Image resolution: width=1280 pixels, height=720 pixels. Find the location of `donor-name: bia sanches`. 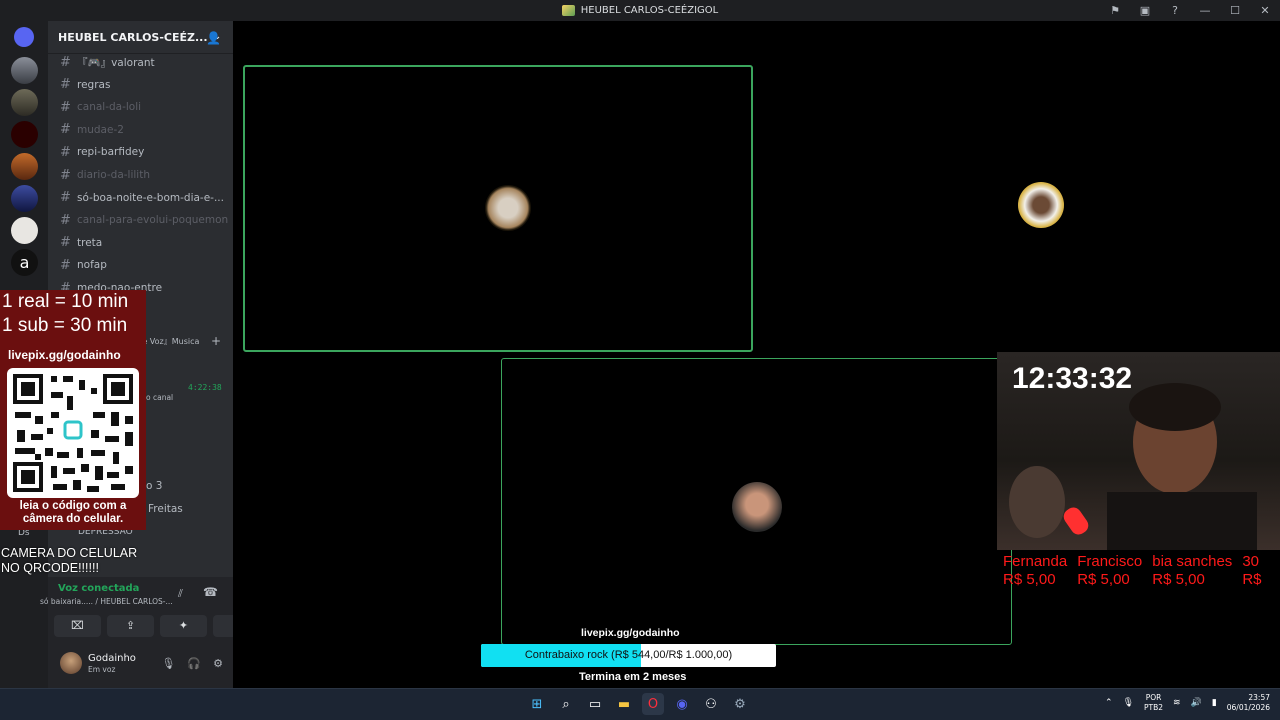

donor-name: bia sanches is located at coordinates (1192, 561).